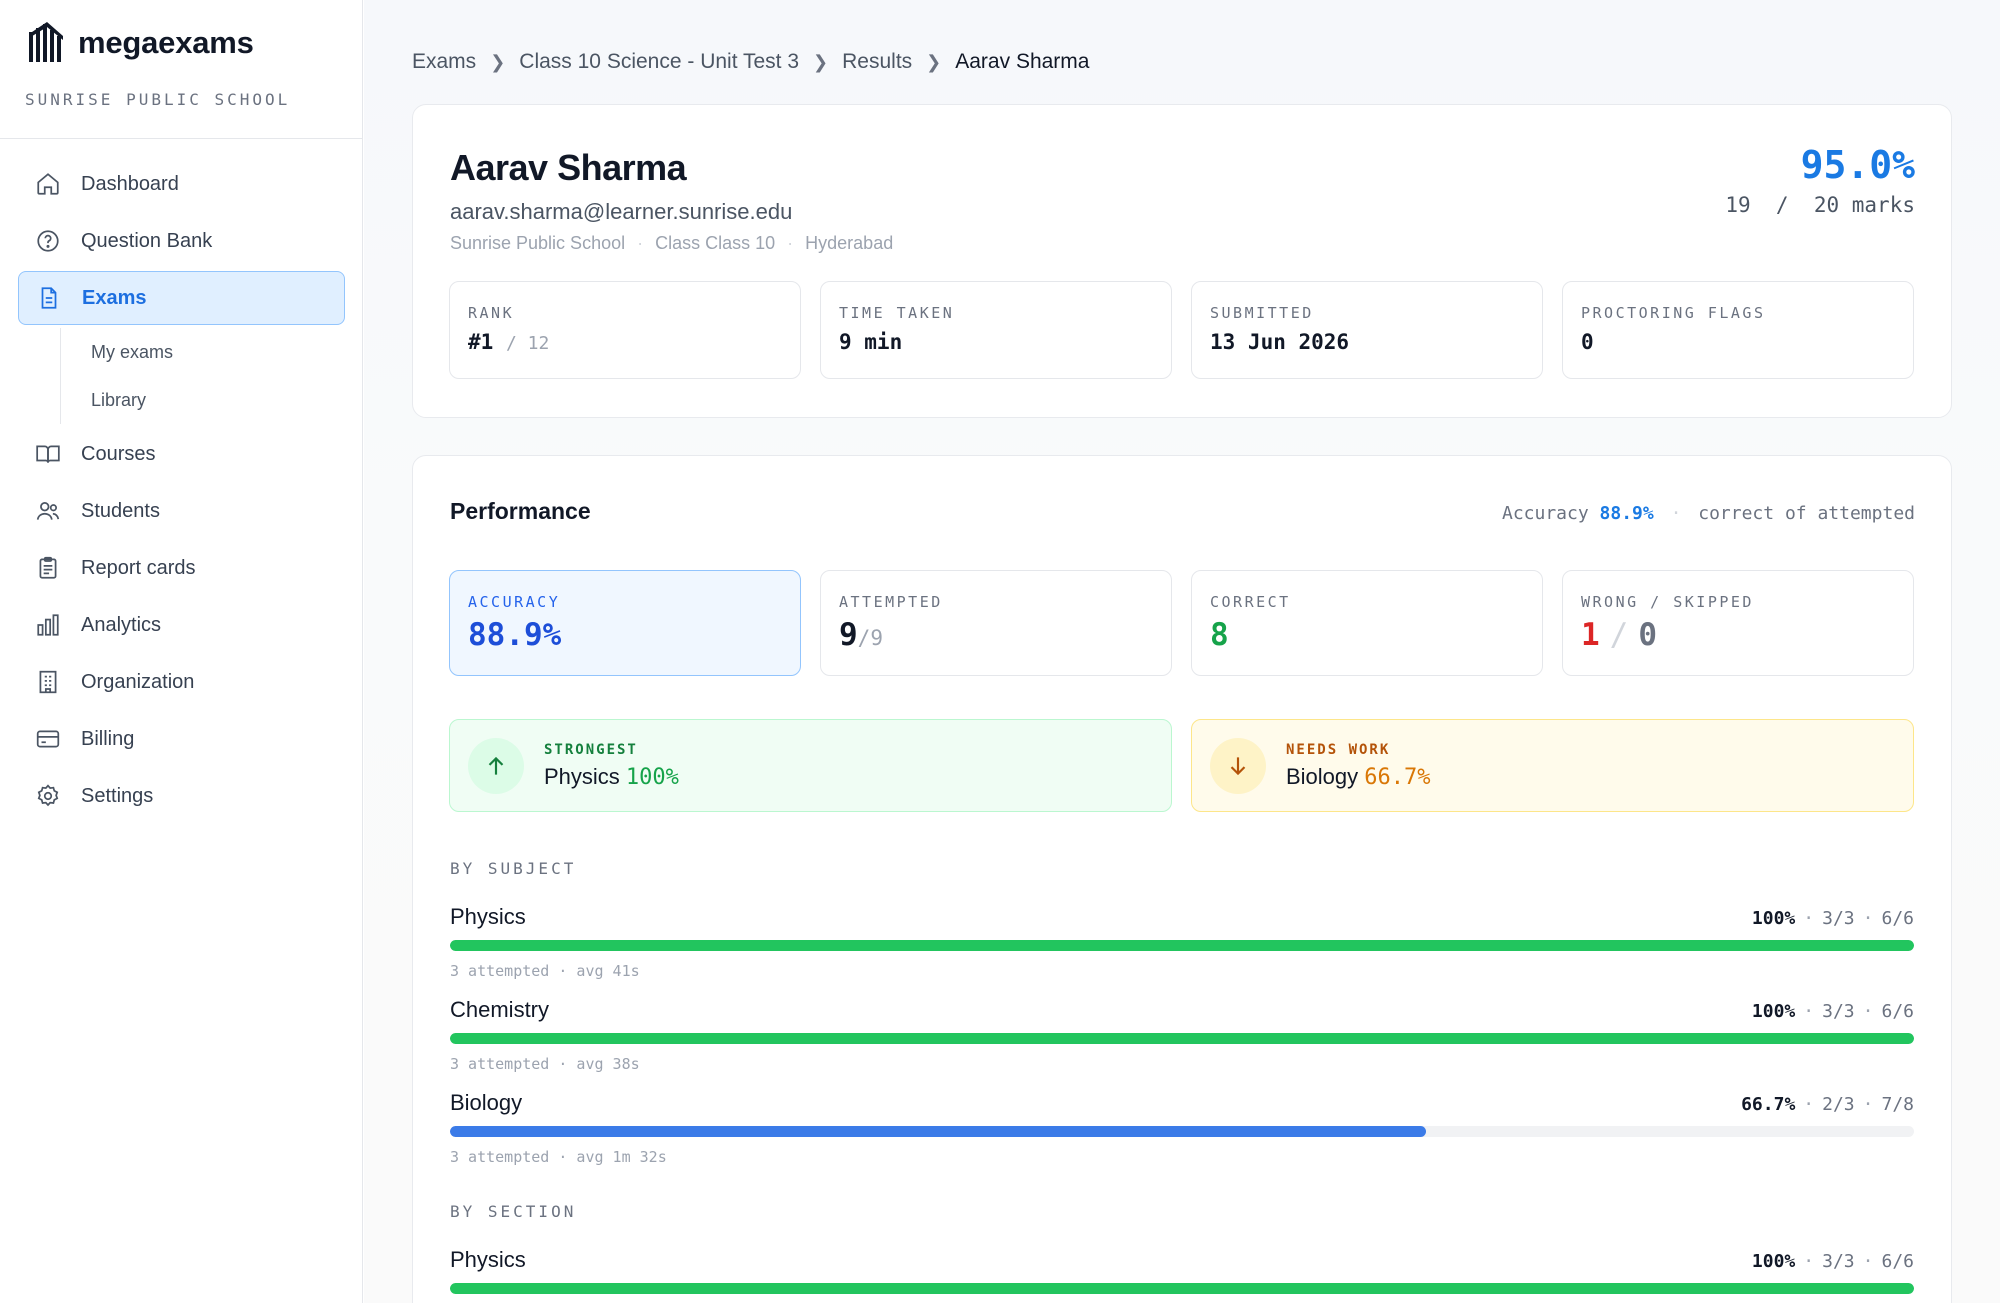 This screenshot has width=2000, height=1303. What do you see at coordinates (1857, 165) in the screenshot?
I see `score-percentage: 95.0%` at bounding box center [1857, 165].